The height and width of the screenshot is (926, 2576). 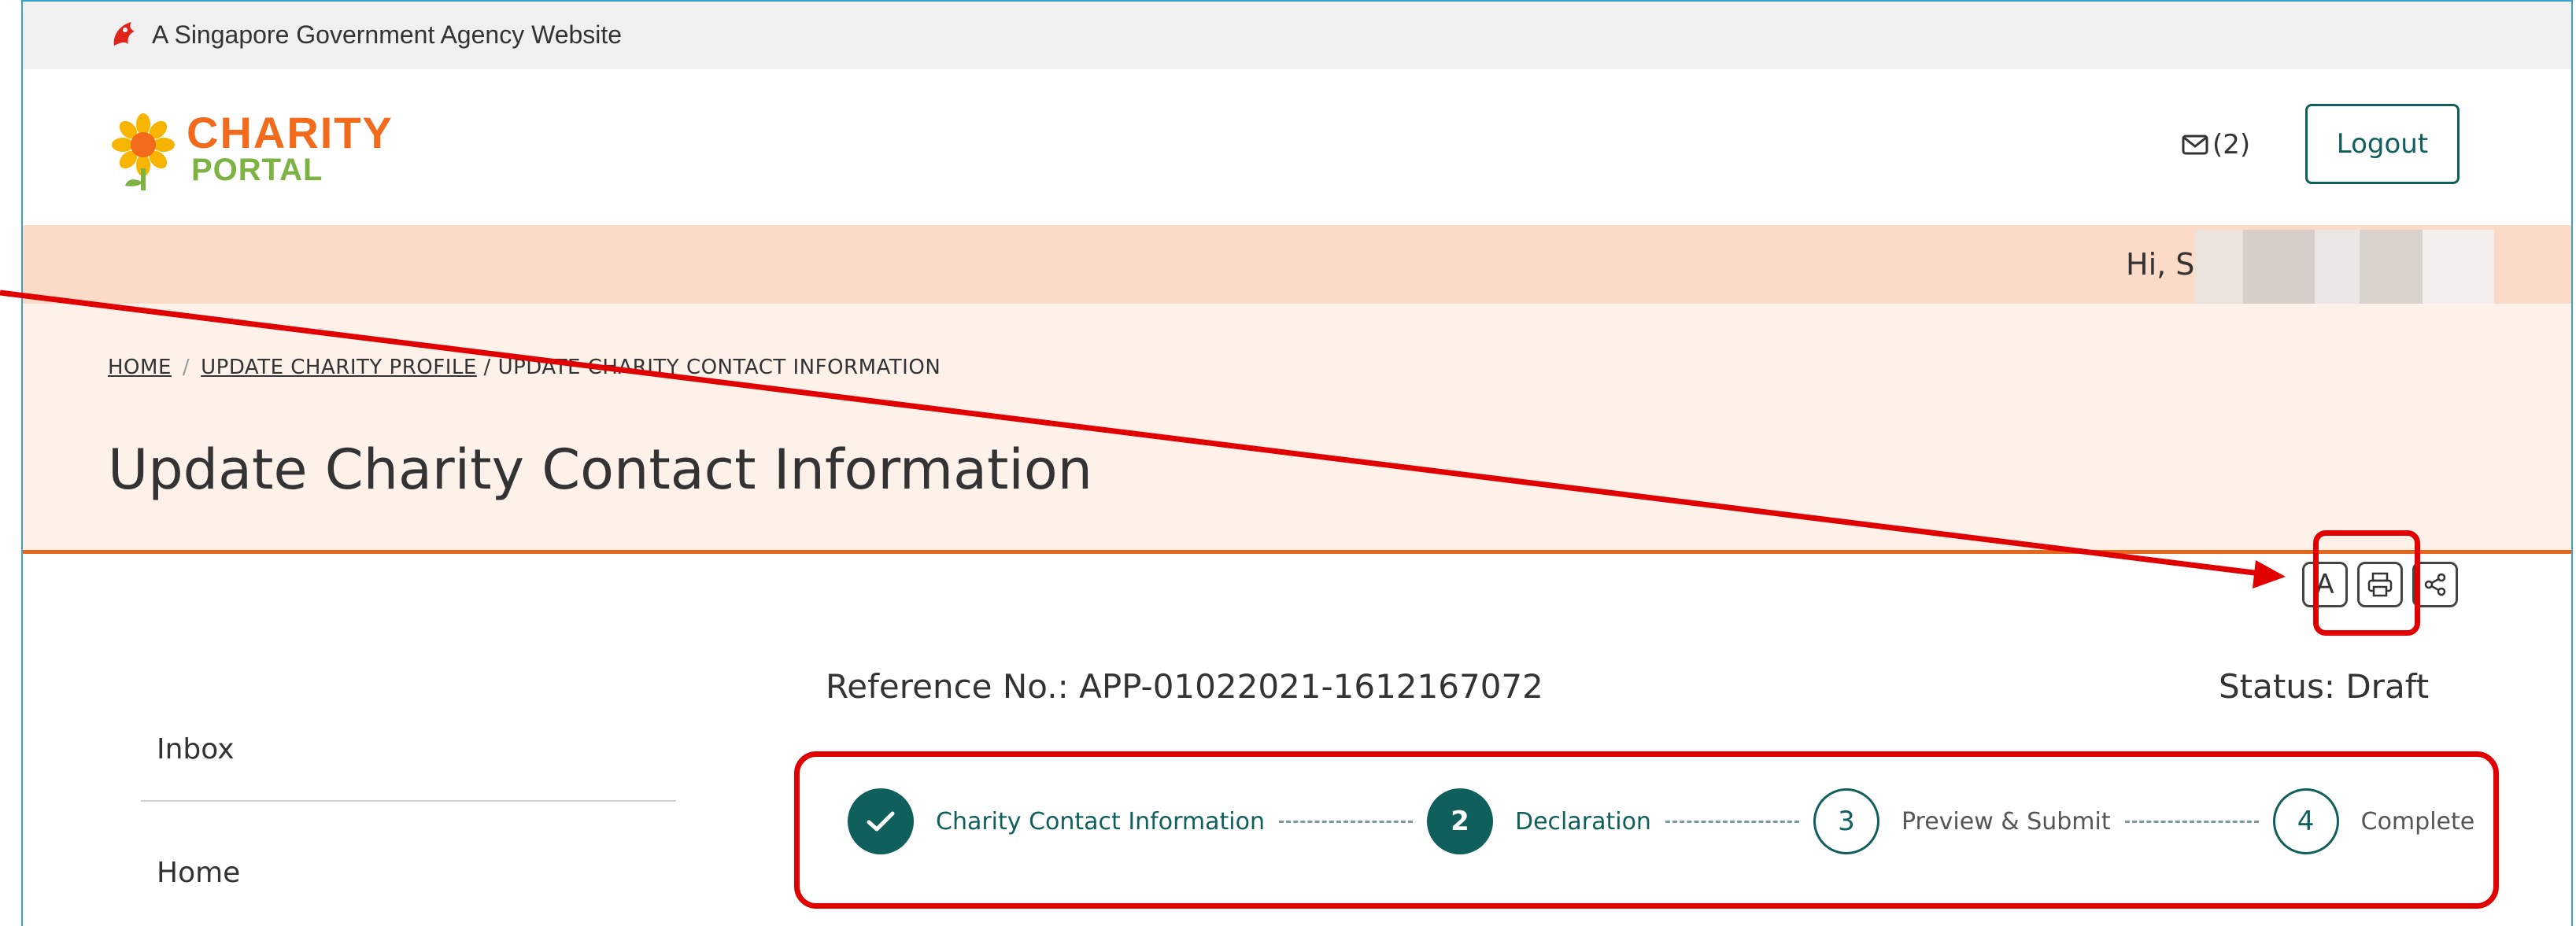 What do you see at coordinates (712, 367) in the screenshot?
I see `breadcrumb-current: / UPDATE CHARITY CONTACT INFORMATION` at bounding box center [712, 367].